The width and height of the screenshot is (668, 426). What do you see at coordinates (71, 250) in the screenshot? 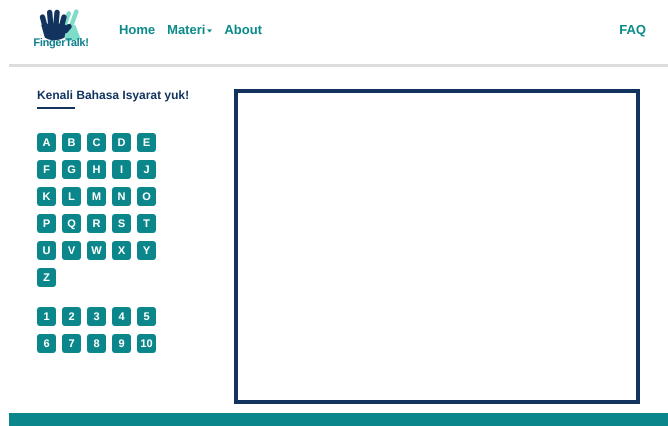
I see `letter-button: V` at bounding box center [71, 250].